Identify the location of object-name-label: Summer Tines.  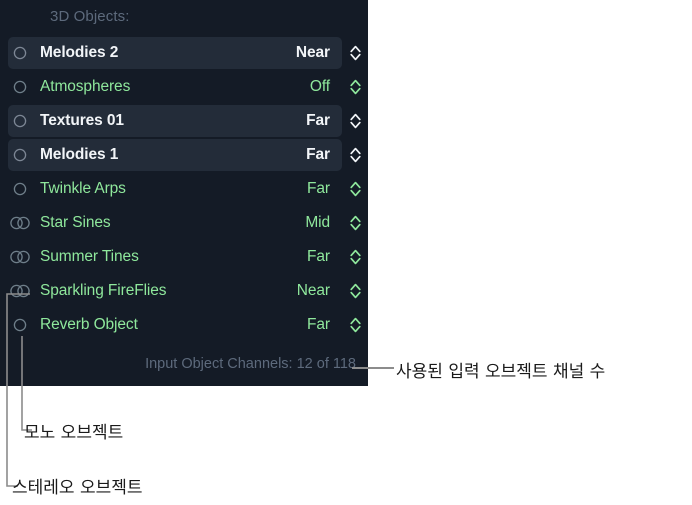
(89, 256).